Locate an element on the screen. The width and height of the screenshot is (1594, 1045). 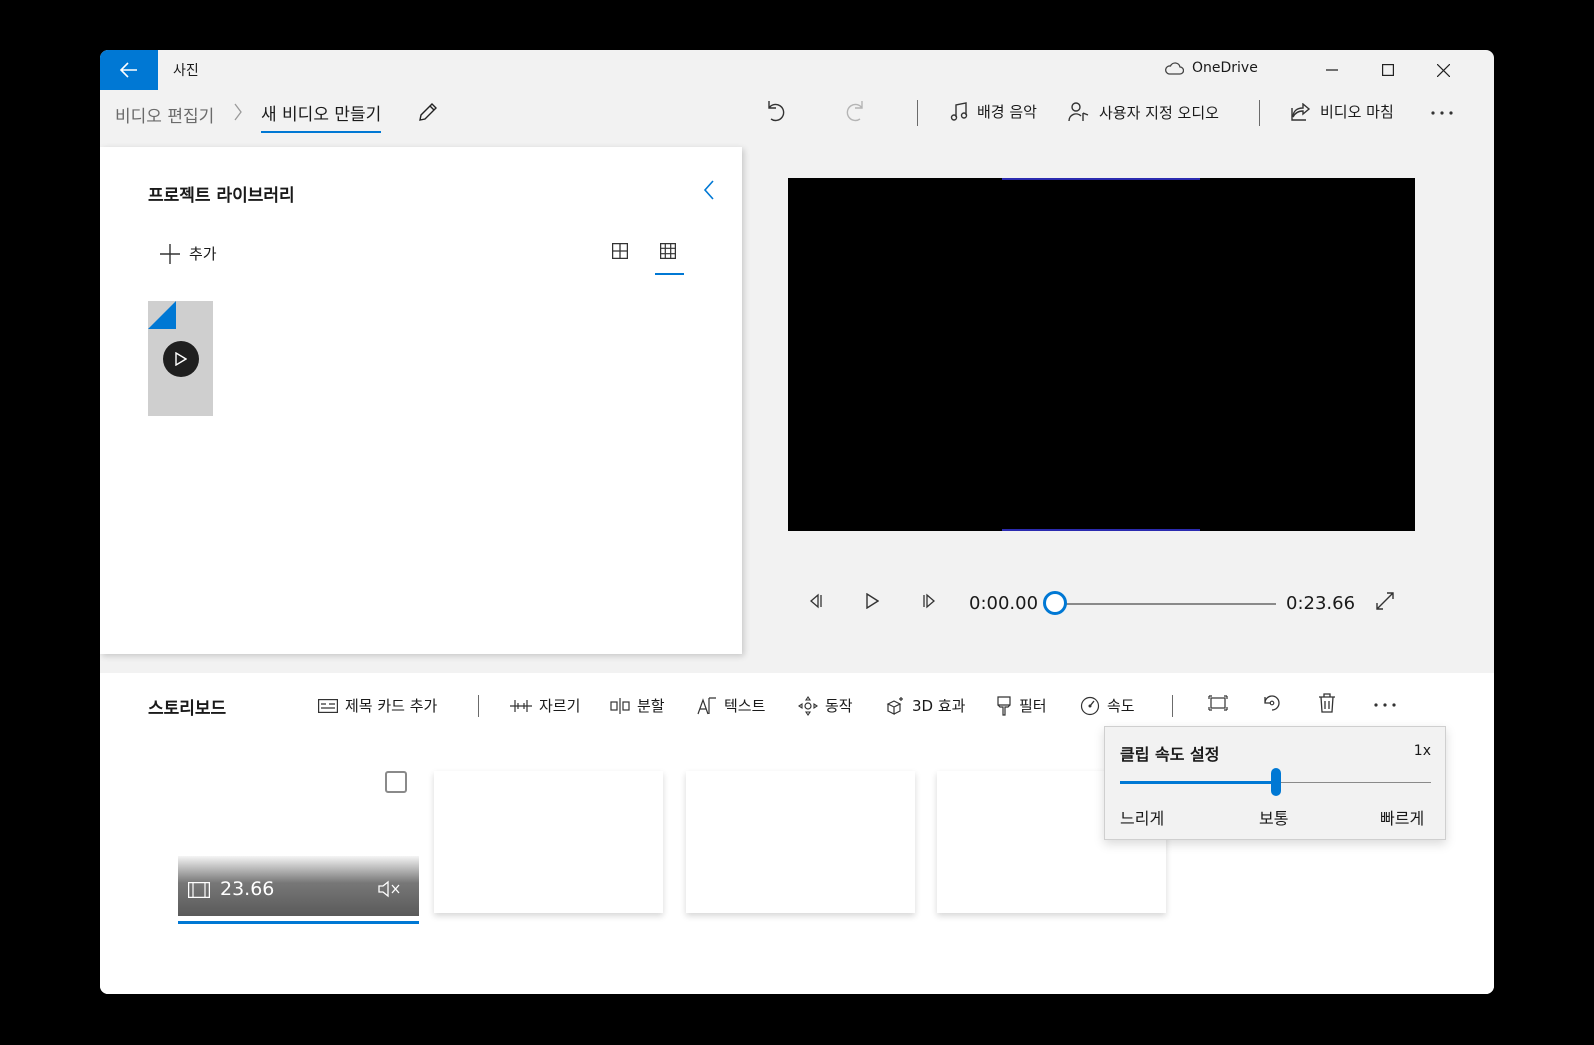
trim-button: 자르기 is located at coordinates (545, 705).